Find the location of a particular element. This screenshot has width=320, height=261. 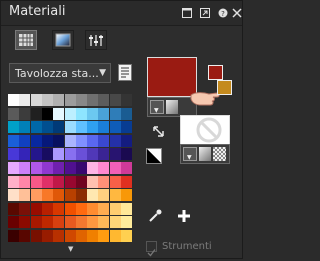

close-icon is located at coordinates (237, 13).